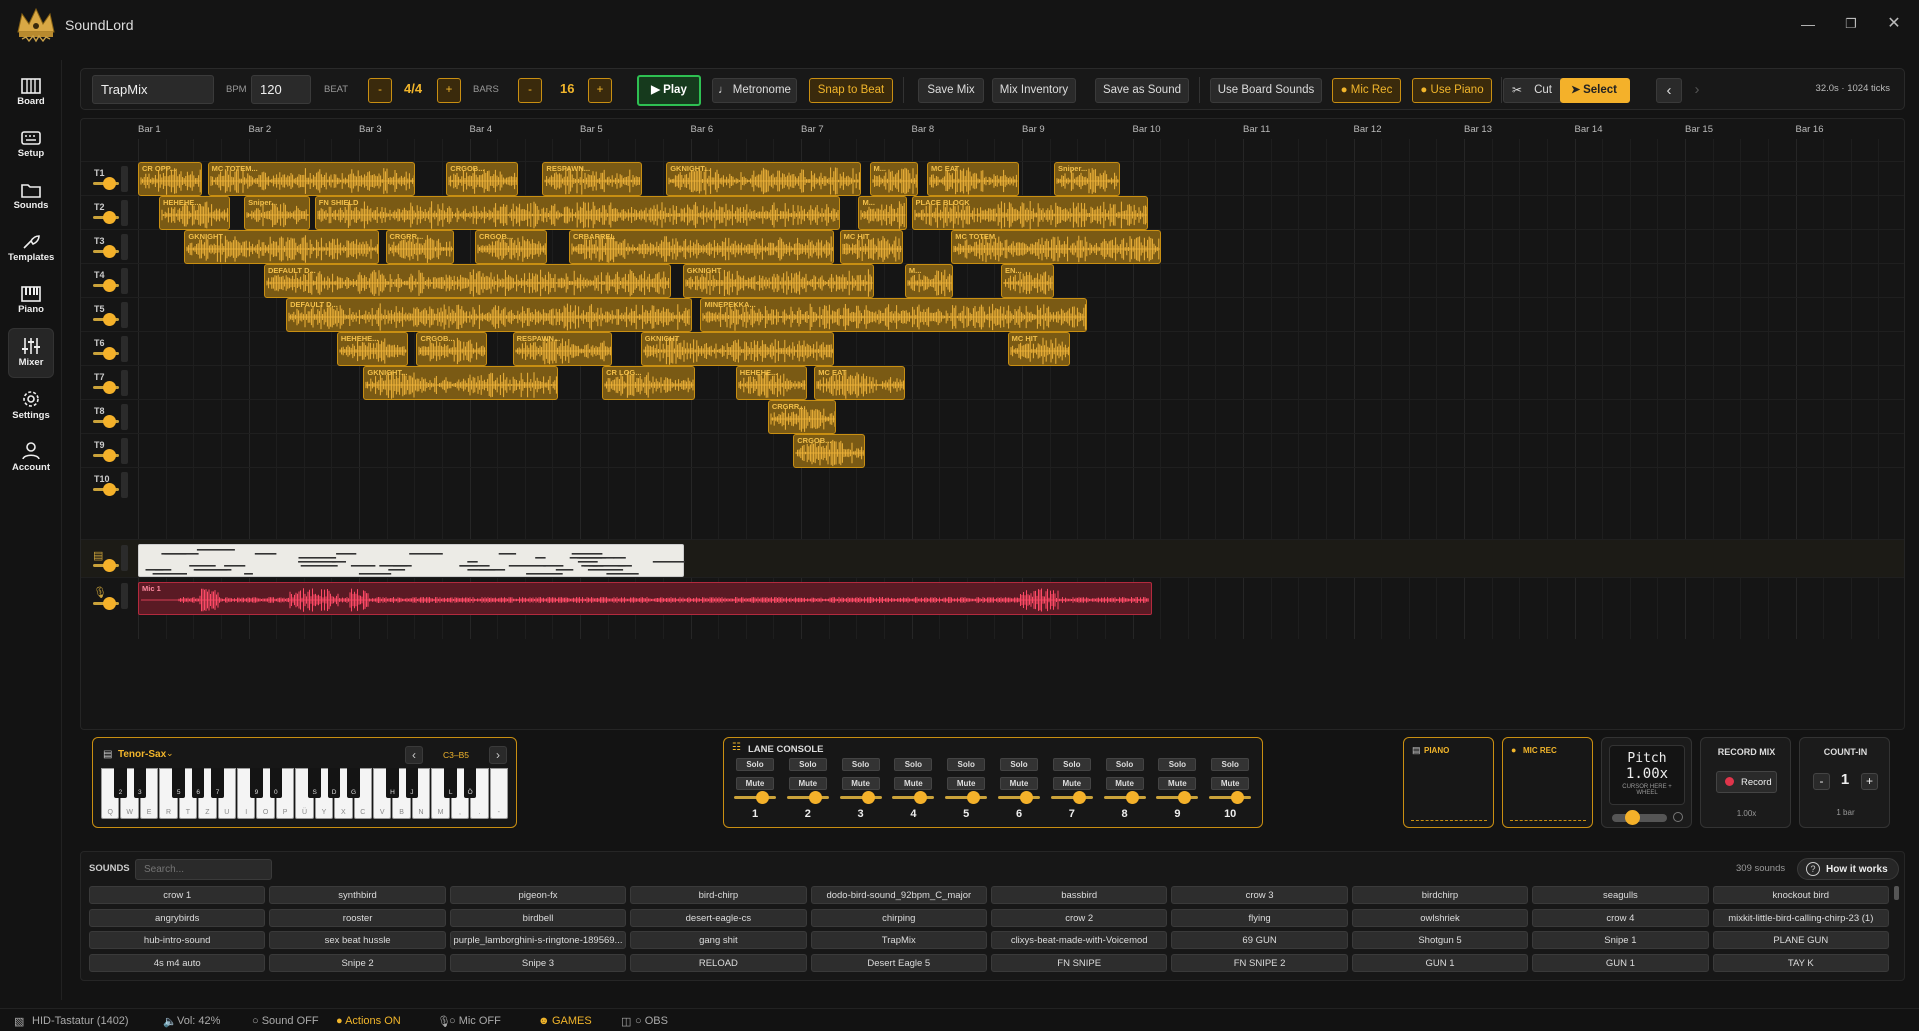  Describe the element at coordinates (285, 1021) in the screenshot. I see `sound-status: ○ Sound OFF` at that location.